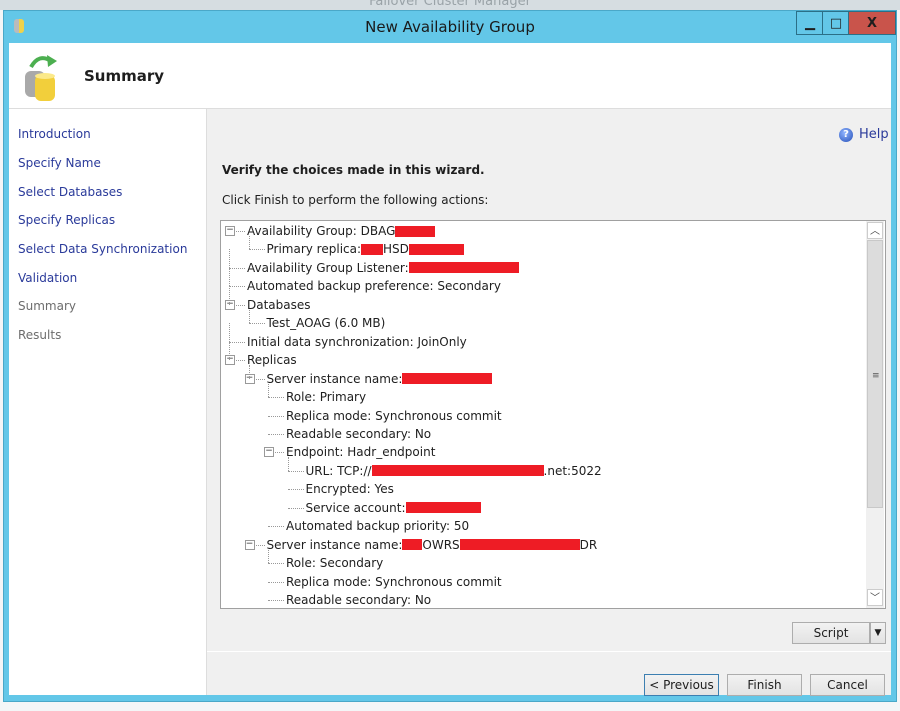  What do you see at coordinates (365, 249) in the screenshot?
I see `tree-node: Primary replica: HSD` at bounding box center [365, 249].